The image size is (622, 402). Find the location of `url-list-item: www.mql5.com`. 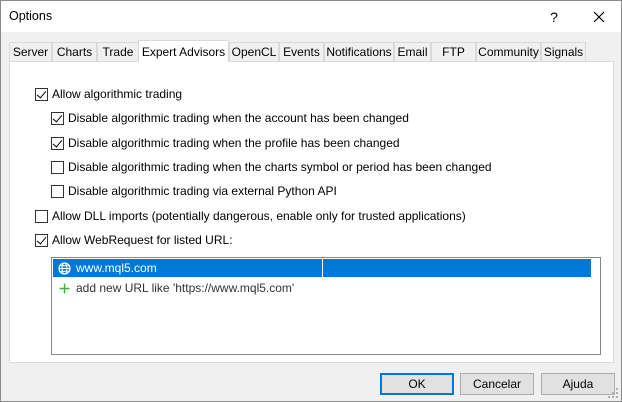

url-list-item: www.mql5.com is located at coordinates (322, 268).